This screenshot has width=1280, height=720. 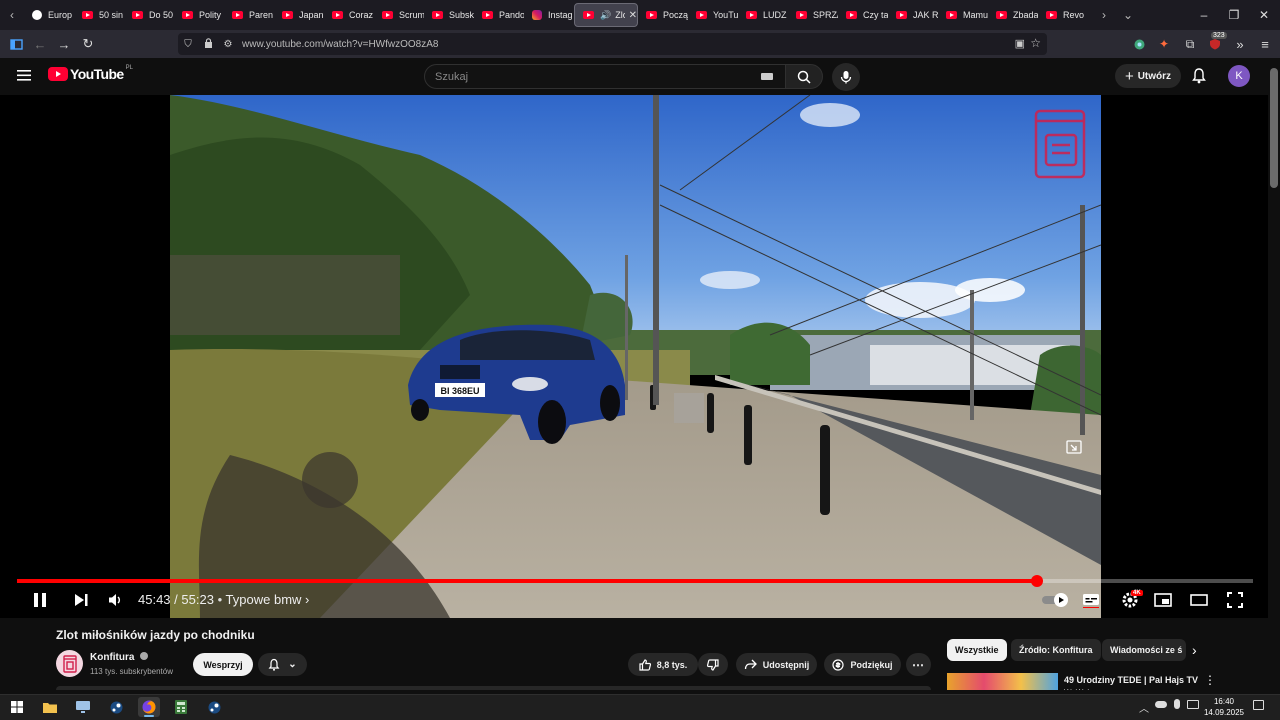 What do you see at coordinates (1080, 689) in the screenshot?
I see `recommendation-channel: WaWaka` at bounding box center [1080, 689].